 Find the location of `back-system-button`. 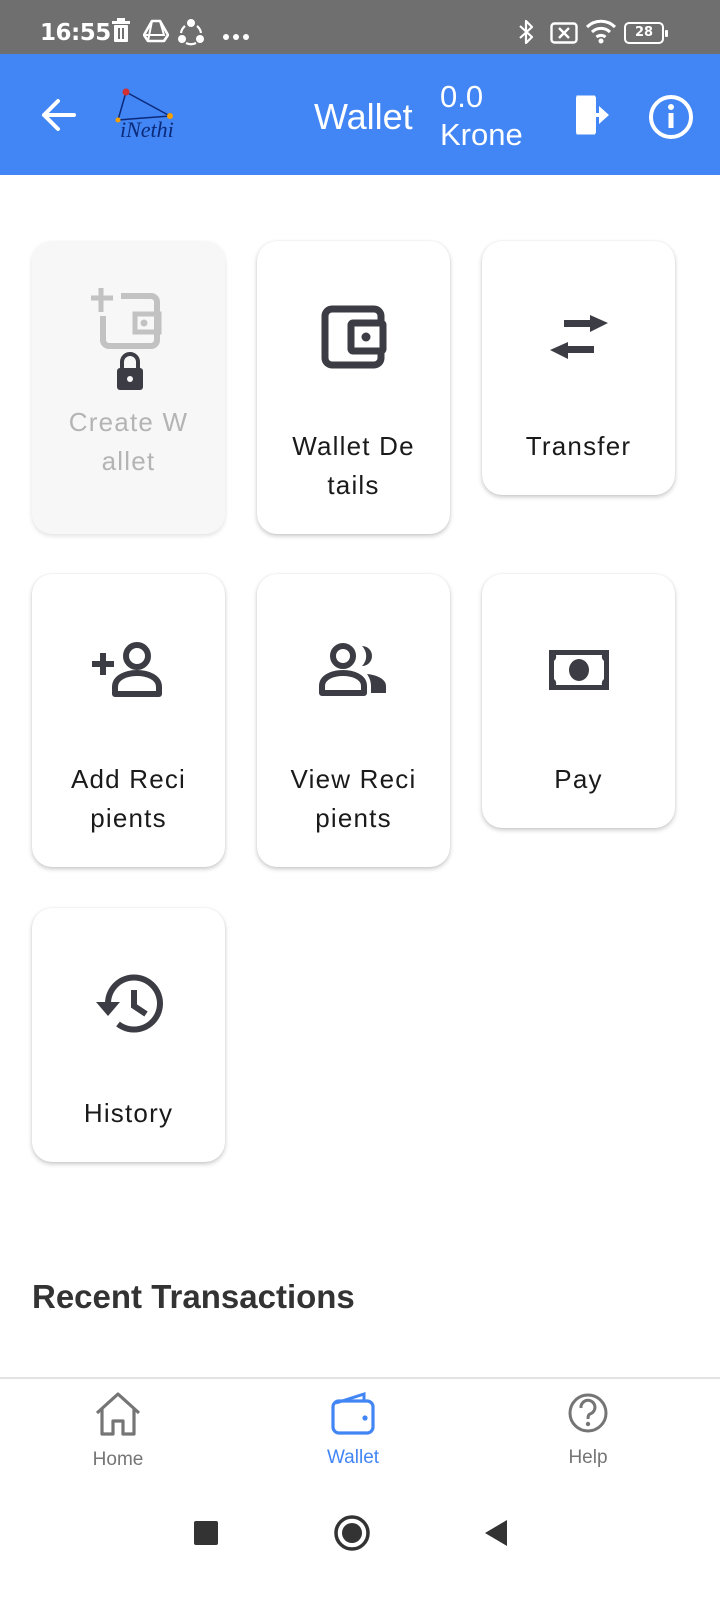

back-system-button is located at coordinates (496, 1533).